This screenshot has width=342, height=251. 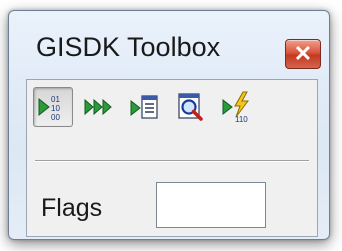 What do you see at coordinates (72, 208) in the screenshot?
I see `flags-label: Flags` at bounding box center [72, 208].